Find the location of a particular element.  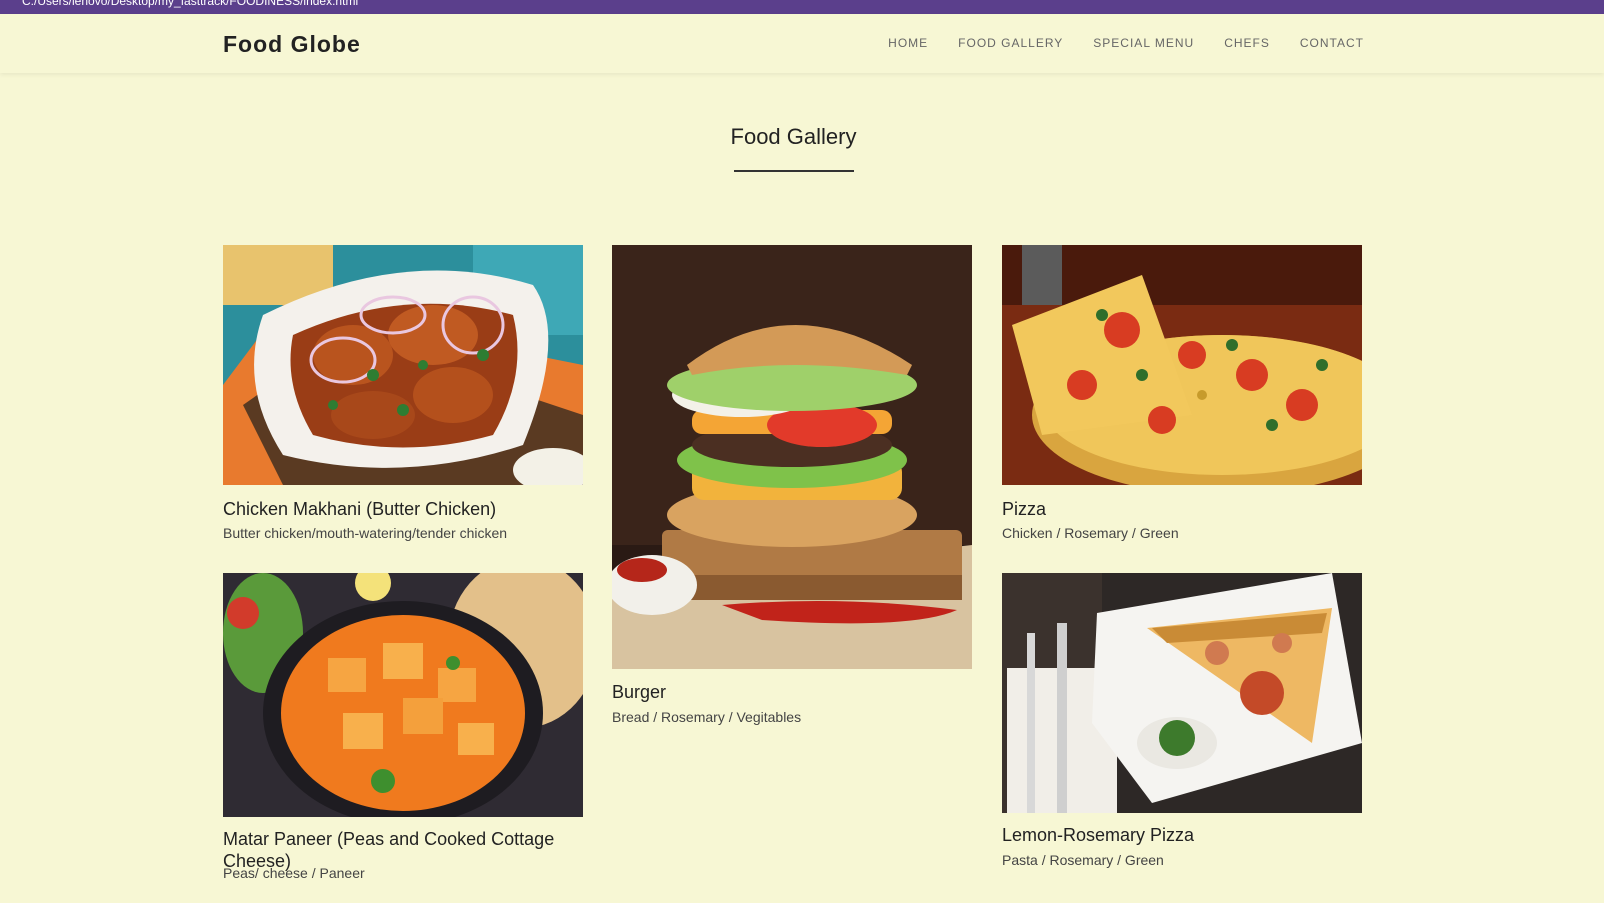

pizza-image is located at coordinates (1182, 365).